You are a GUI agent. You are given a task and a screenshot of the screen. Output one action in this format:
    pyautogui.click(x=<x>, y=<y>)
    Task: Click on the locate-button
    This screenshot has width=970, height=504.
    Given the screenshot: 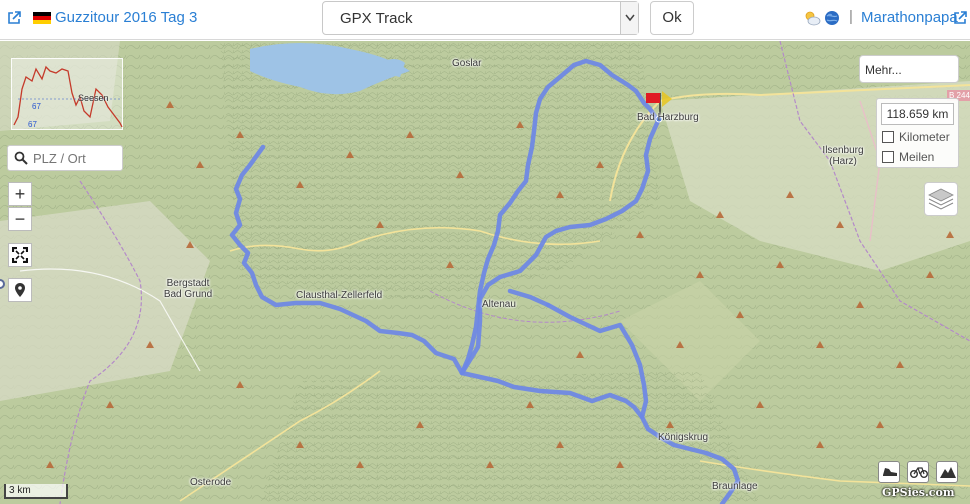 What is the action you would take?
    pyautogui.click(x=20, y=290)
    